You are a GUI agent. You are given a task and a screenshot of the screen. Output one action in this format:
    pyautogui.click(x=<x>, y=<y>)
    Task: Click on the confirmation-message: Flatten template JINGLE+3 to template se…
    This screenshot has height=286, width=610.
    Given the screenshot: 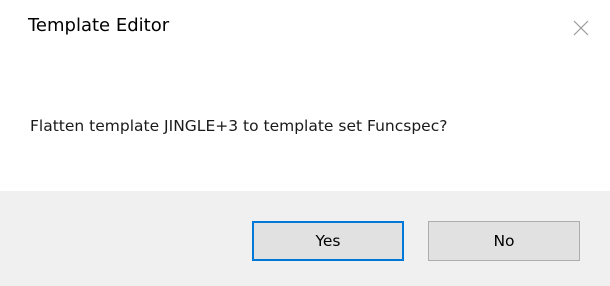 What is the action you would take?
    pyautogui.click(x=239, y=126)
    